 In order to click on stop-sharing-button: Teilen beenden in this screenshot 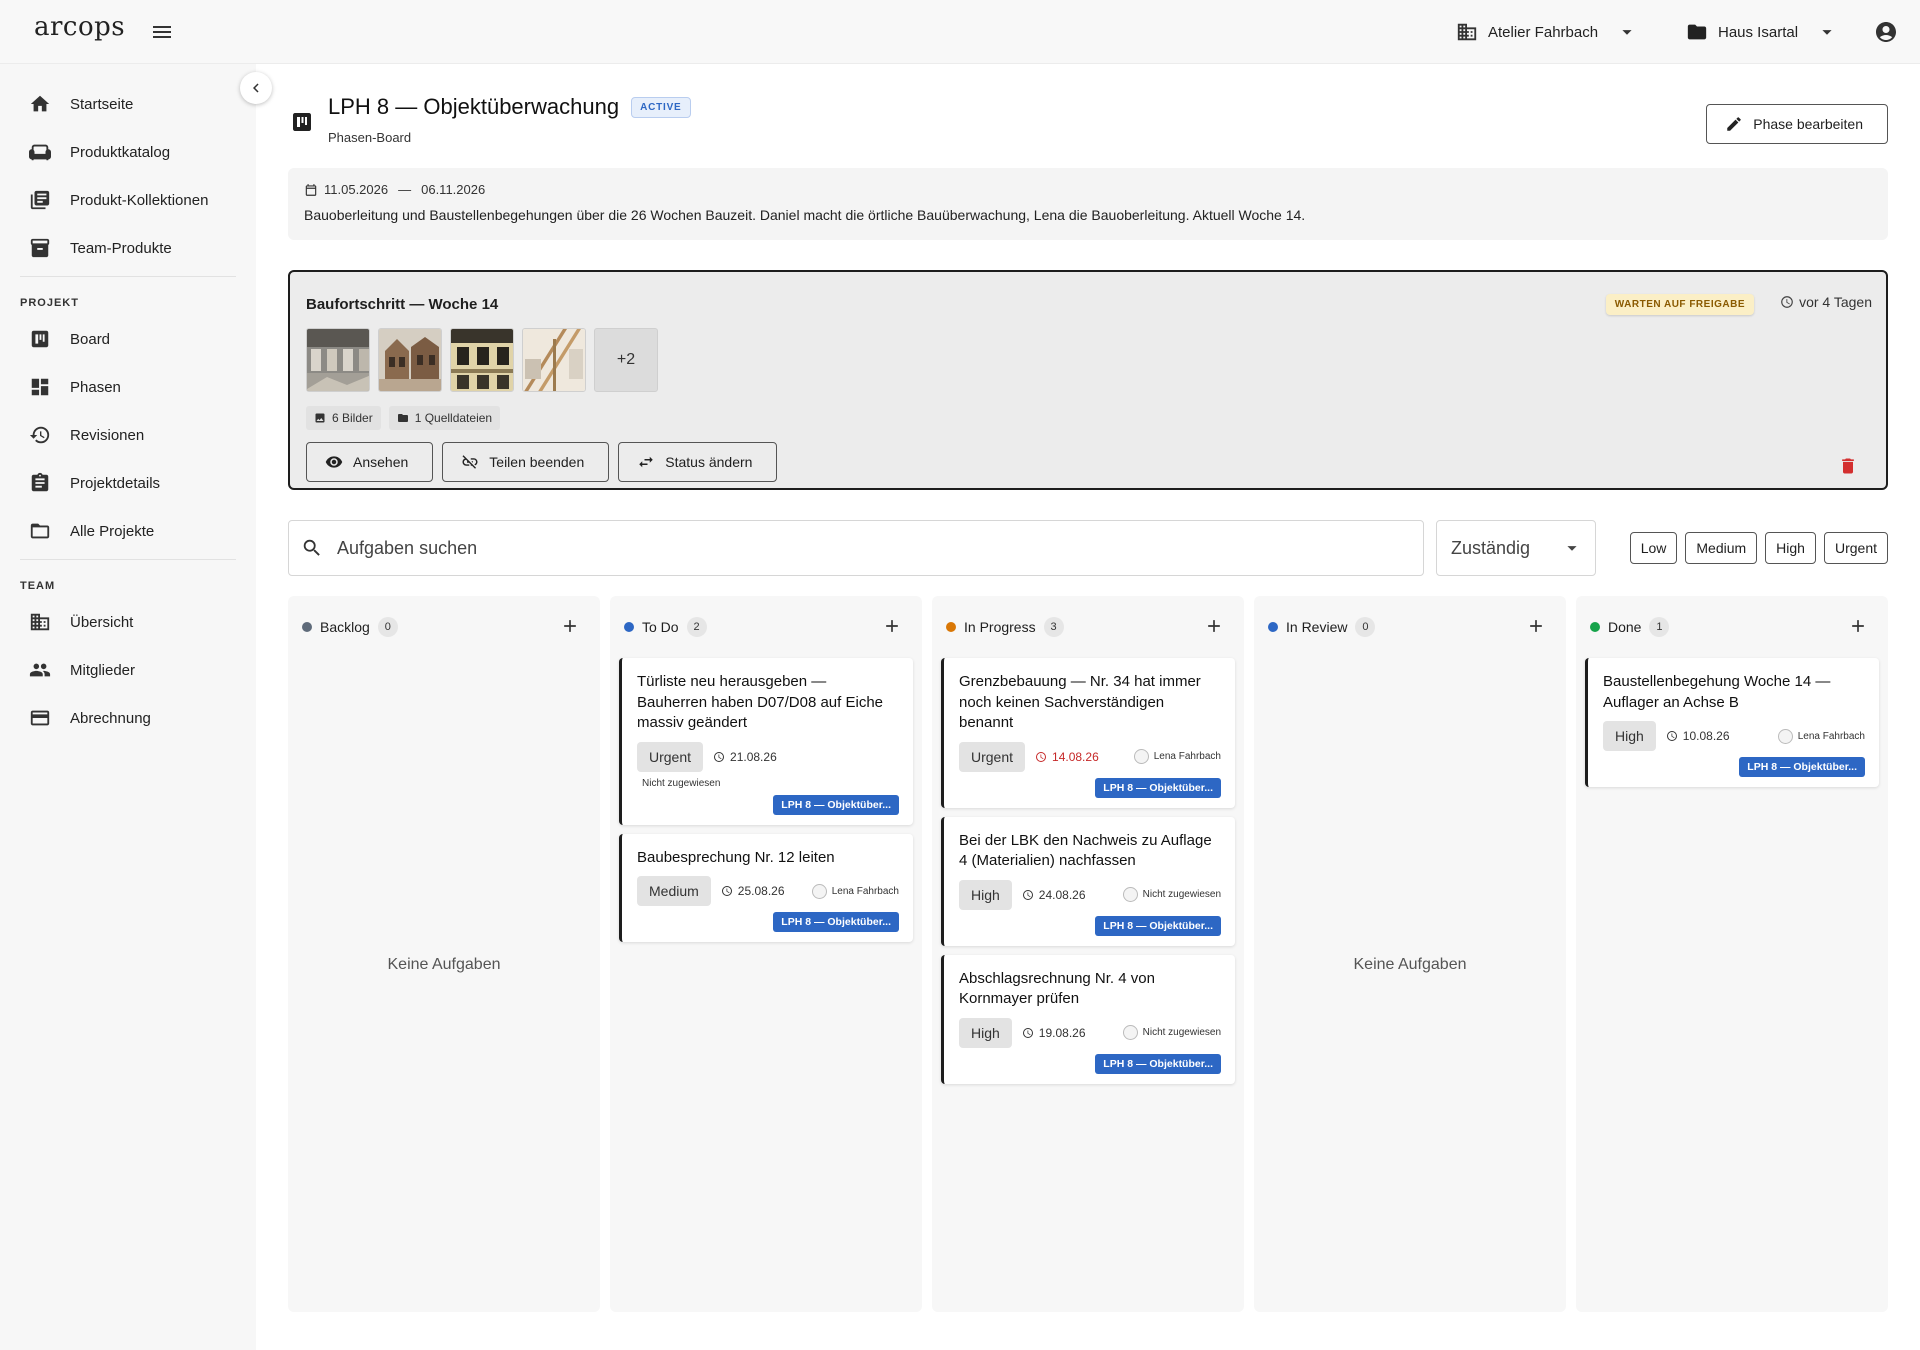, I will do `click(526, 462)`.